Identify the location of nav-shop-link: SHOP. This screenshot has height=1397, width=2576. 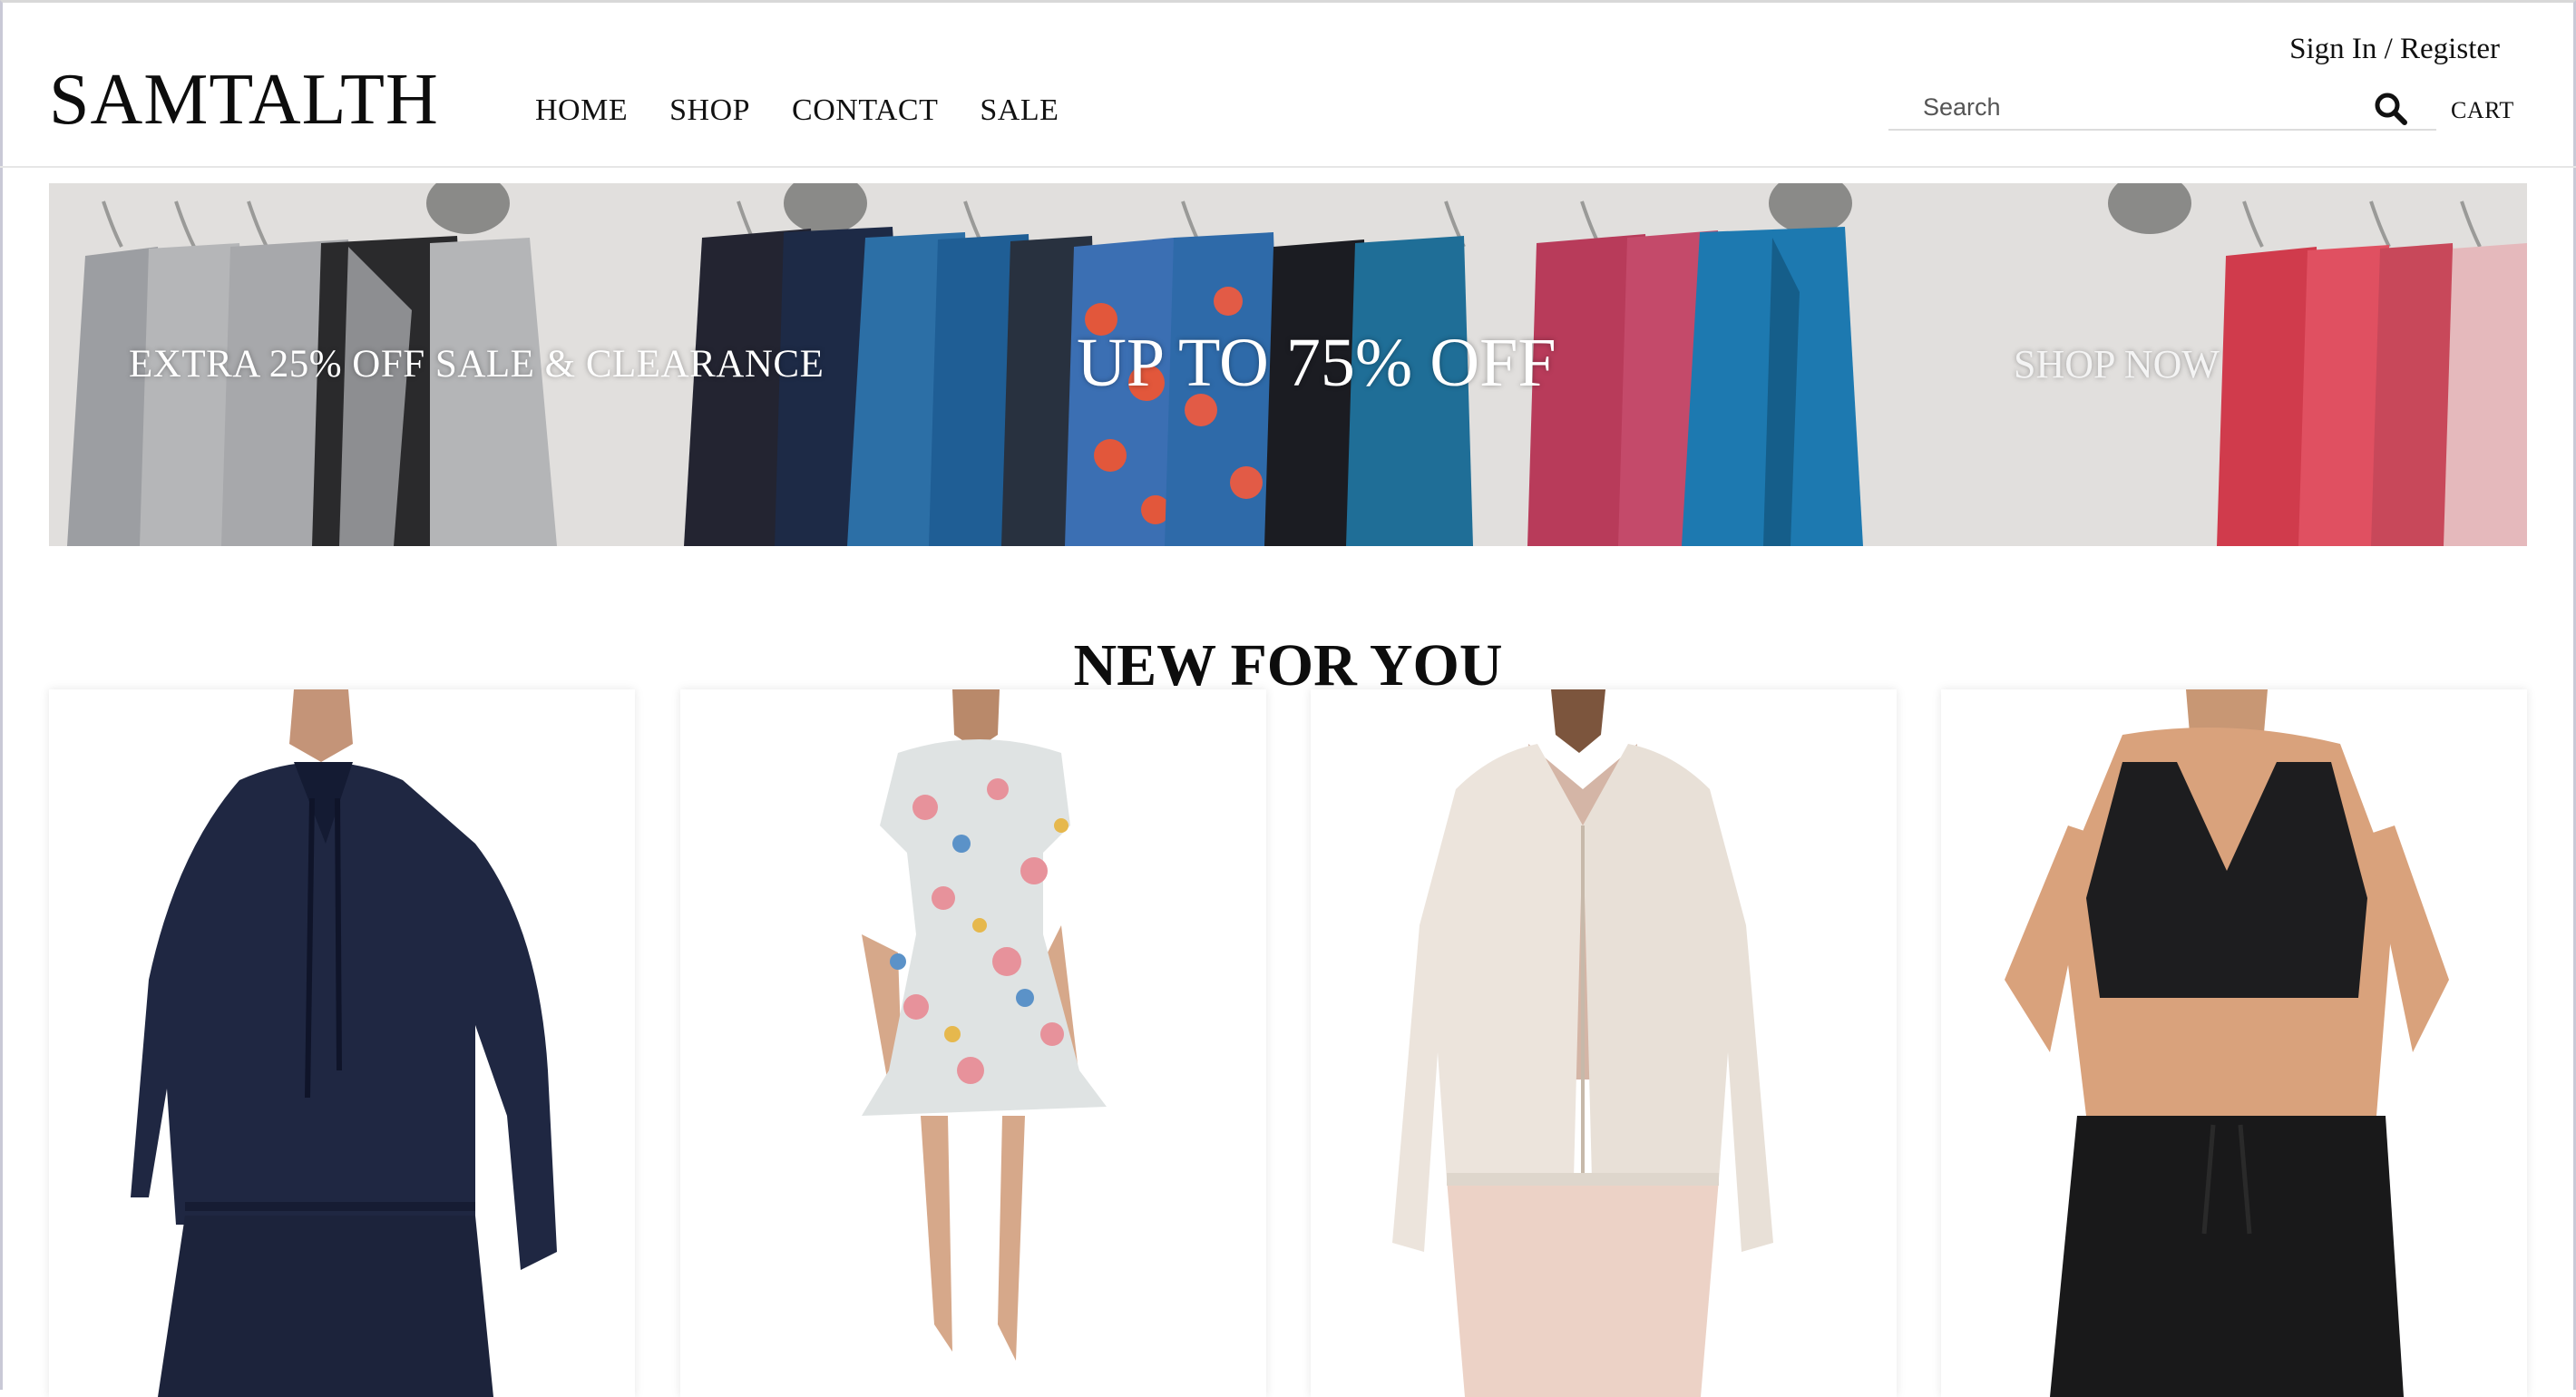
(709, 110).